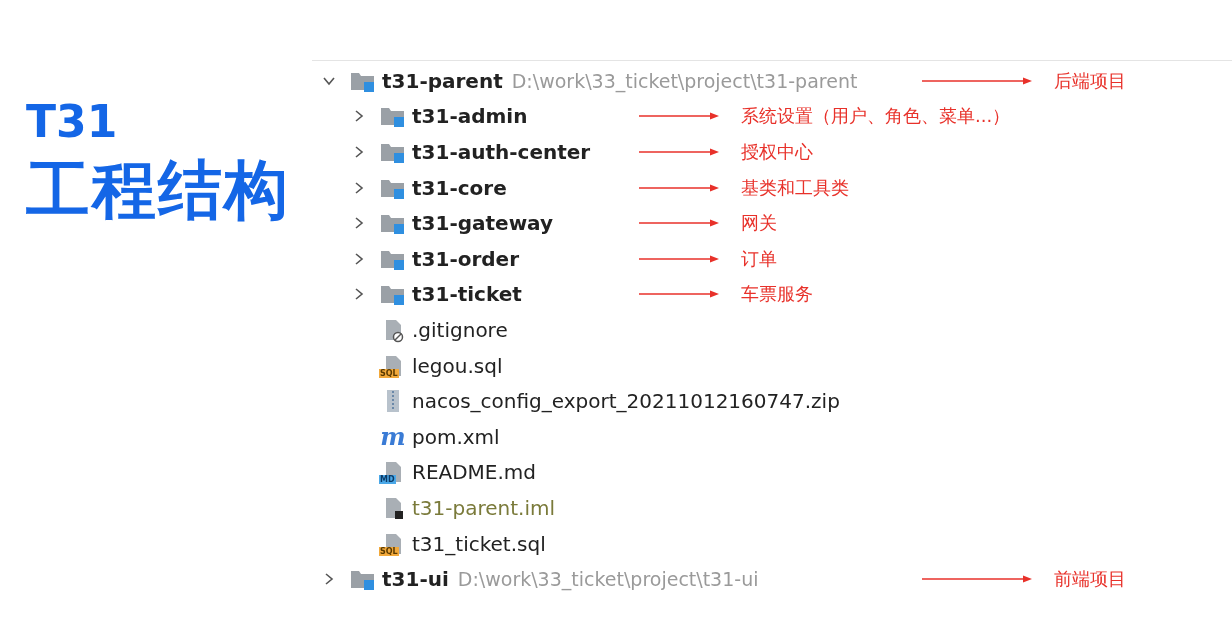  Describe the element at coordinates (459, 187) in the screenshot. I see `module-name: t31-core` at that location.